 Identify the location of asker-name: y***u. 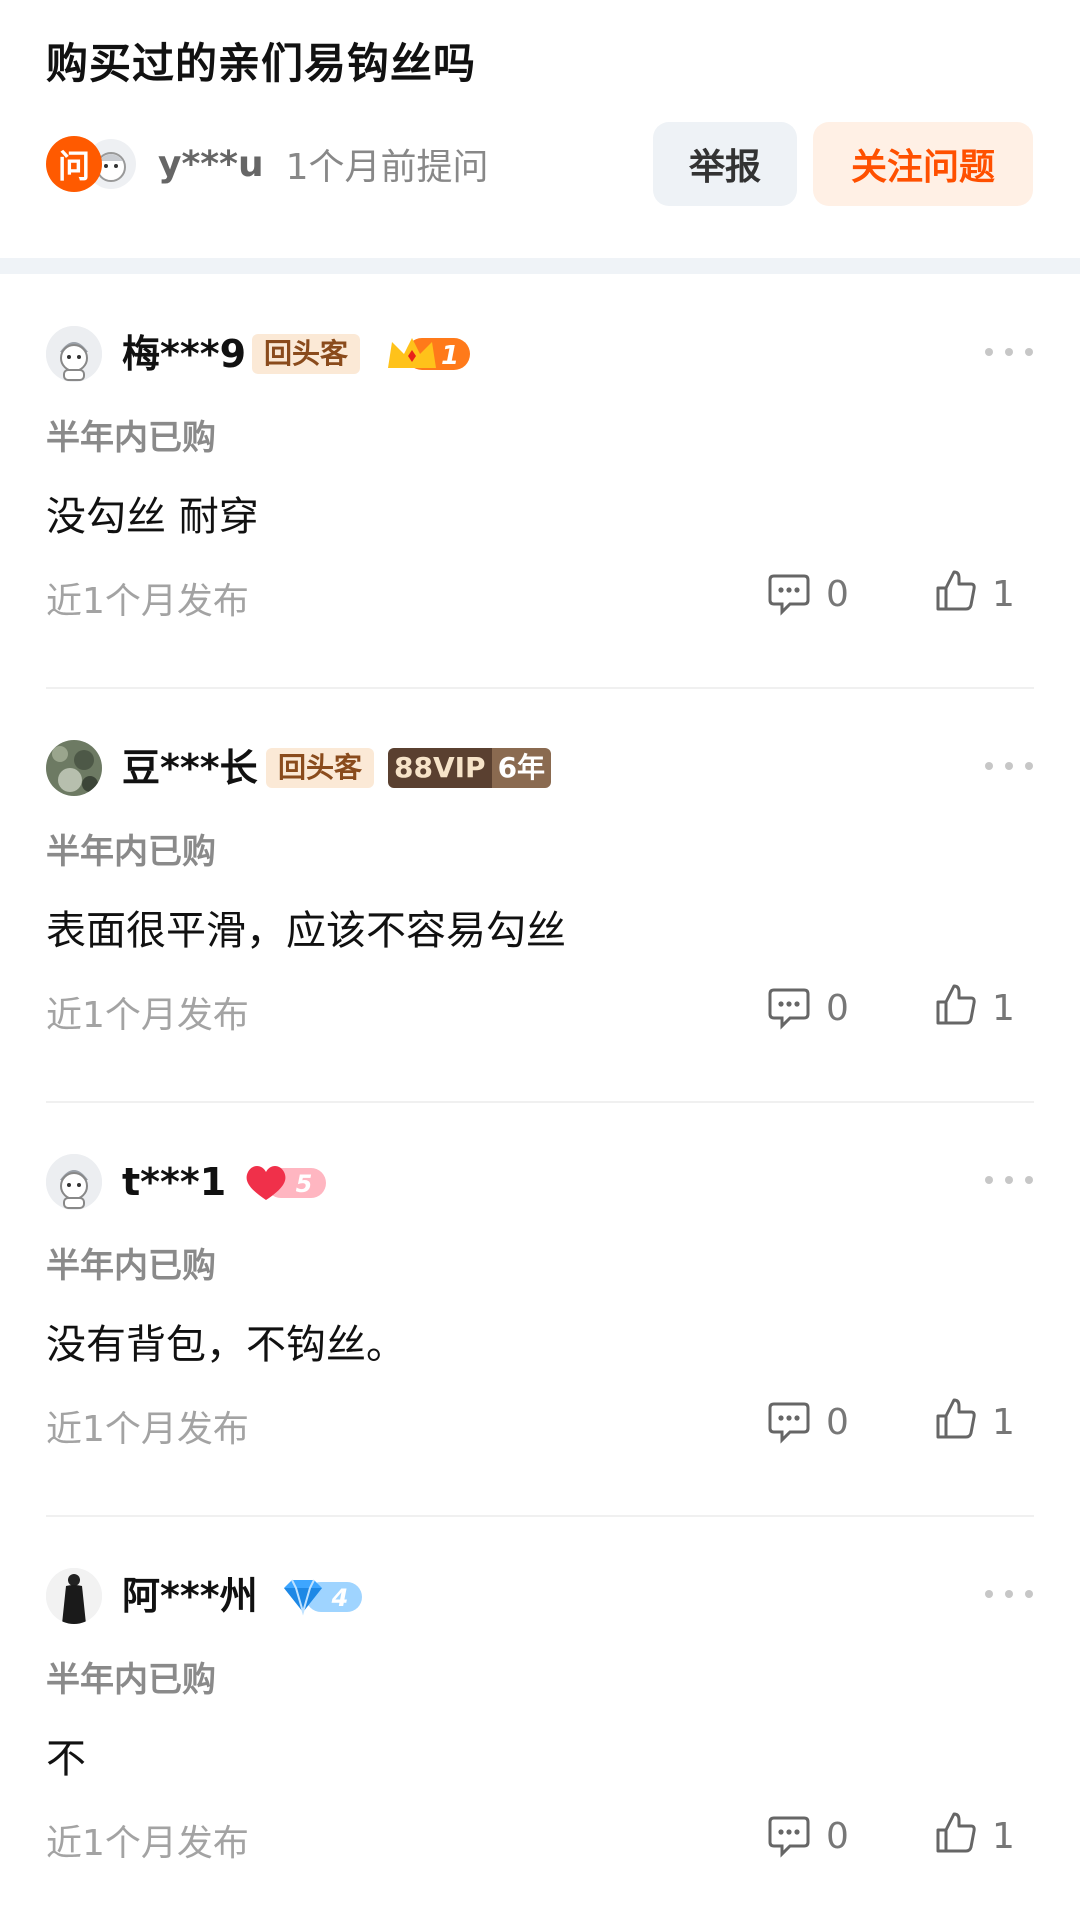
(211, 164).